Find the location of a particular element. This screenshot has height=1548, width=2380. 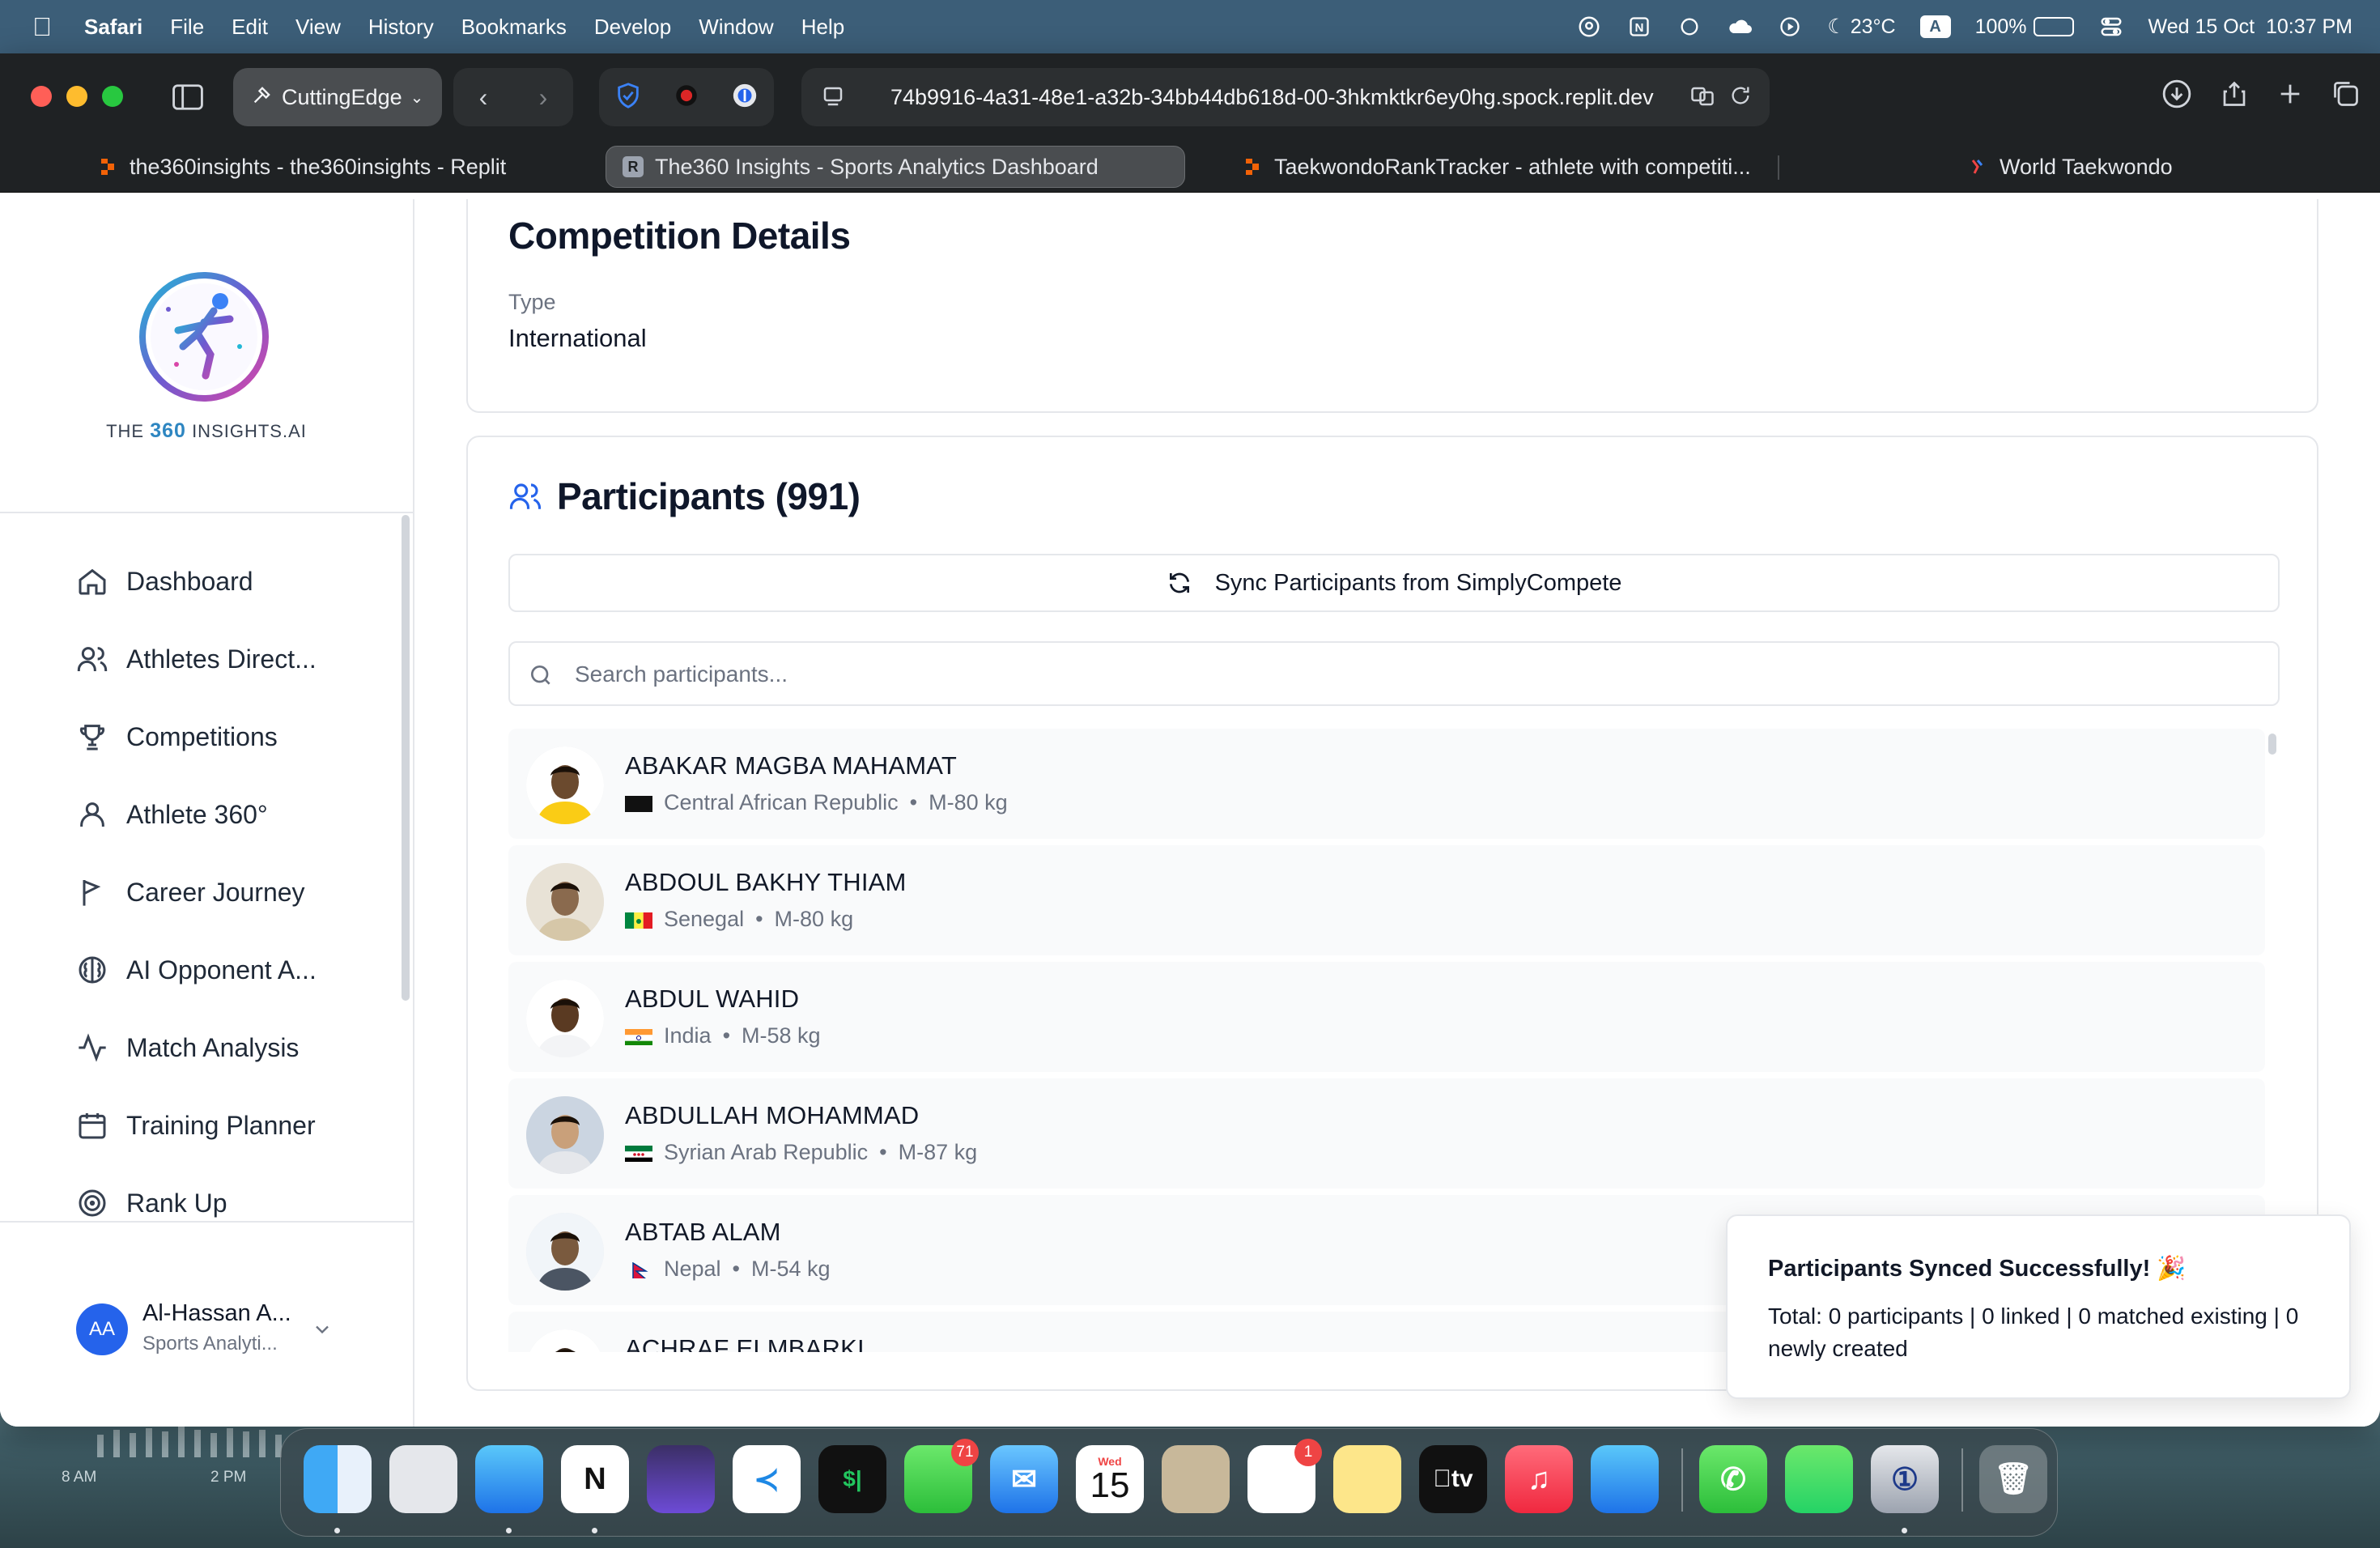

downloads-icon is located at coordinates (2176, 98).